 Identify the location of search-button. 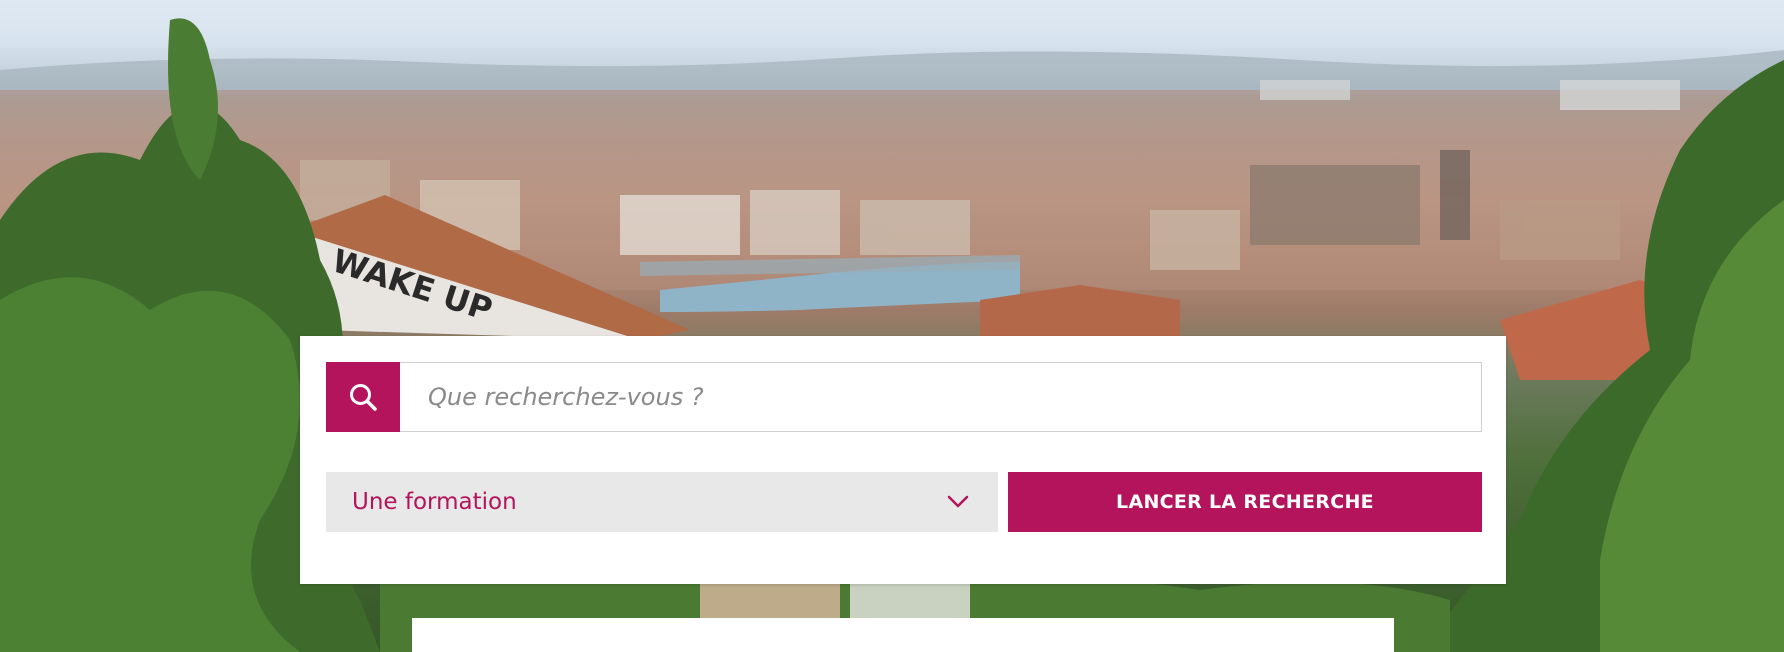
(363, 397).